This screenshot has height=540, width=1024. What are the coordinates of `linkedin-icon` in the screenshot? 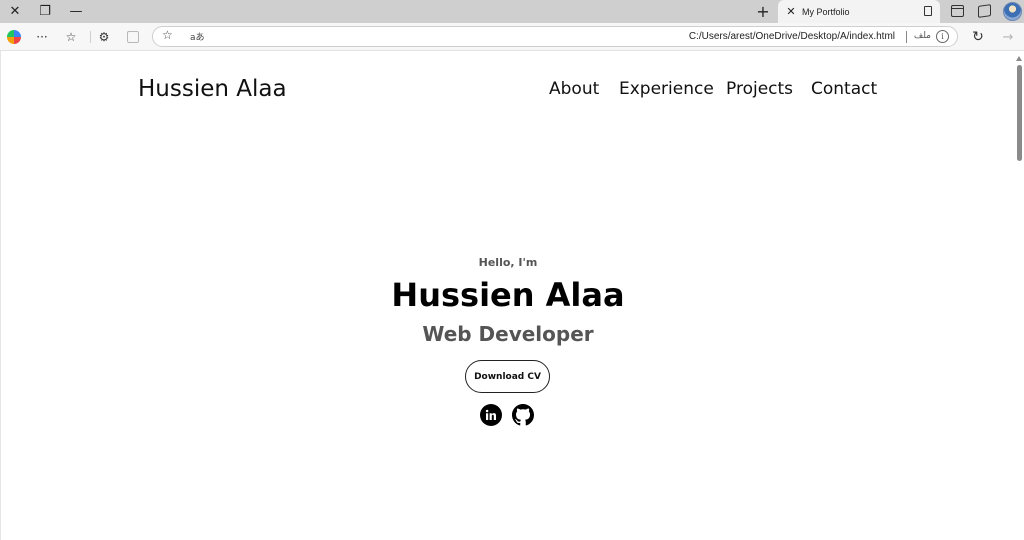 It's located at (491, 415).